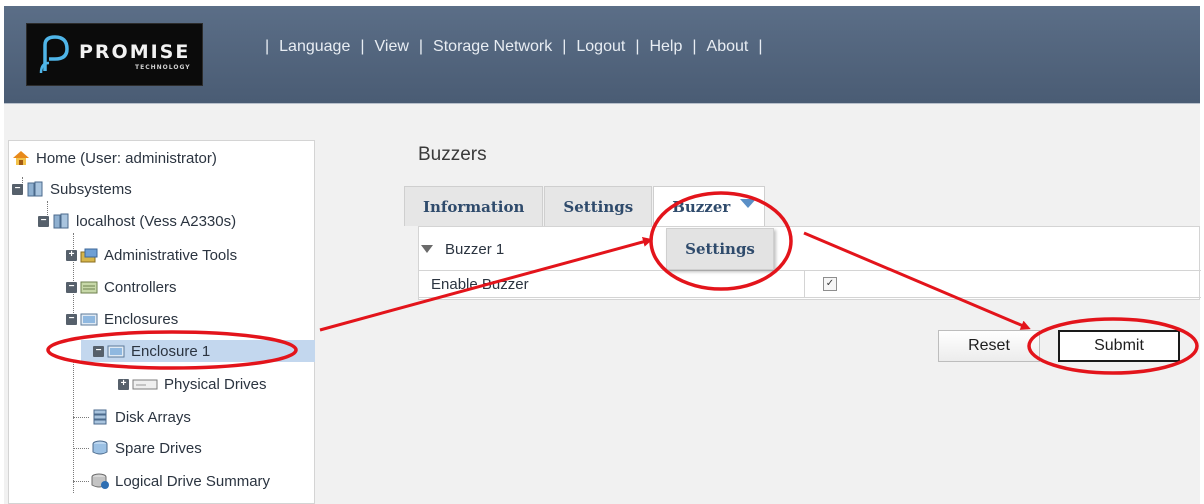 Image resolution: width=1204 pixels, height=504 pixels. What do you see at coordinates (314, 47) in the screenshot?
I see `nav-language: Language` at bounding box center [314, 47].